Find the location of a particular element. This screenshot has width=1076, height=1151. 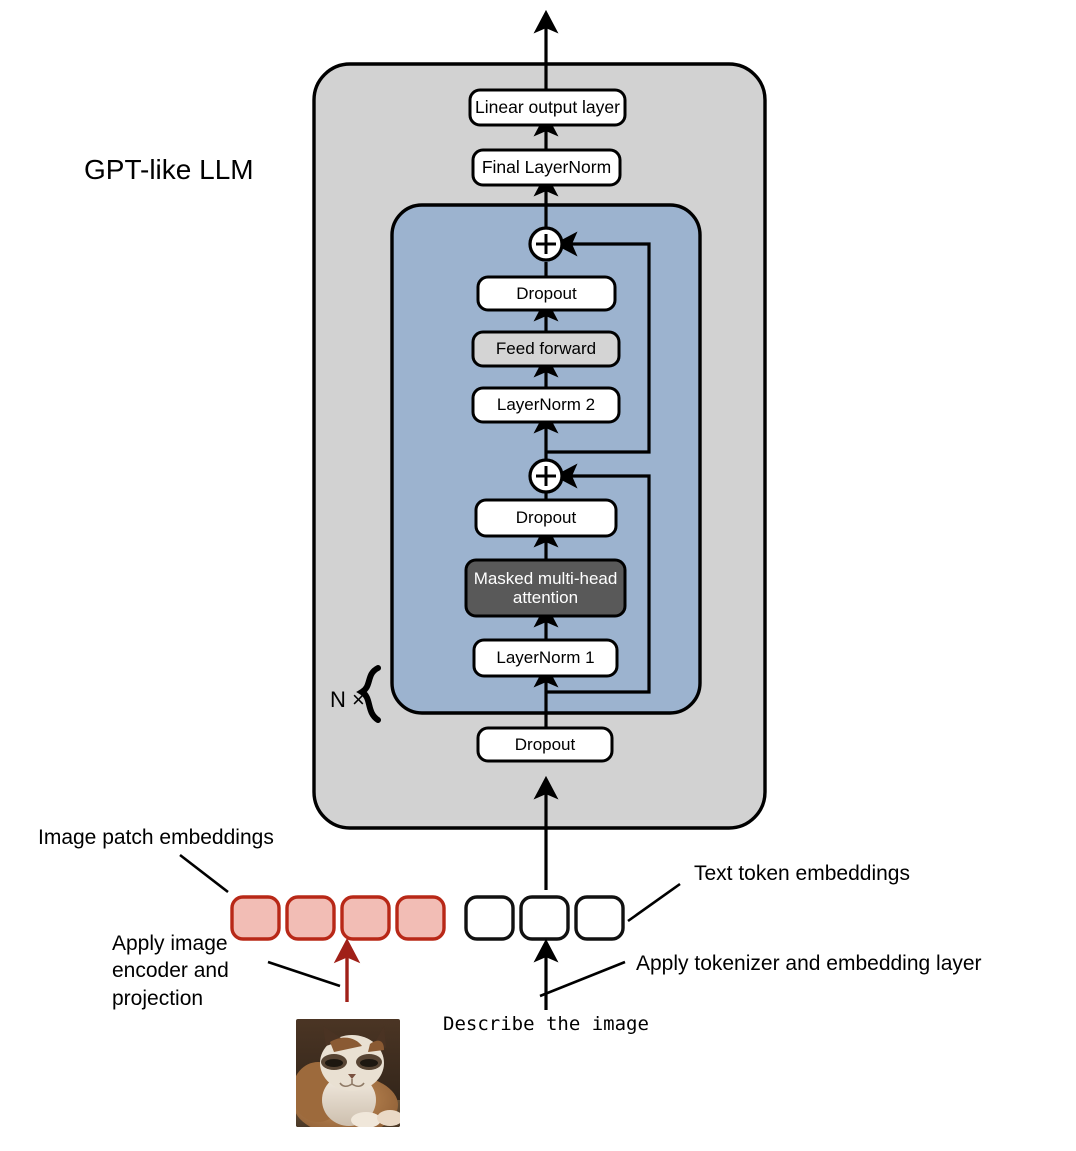

linear-output-layer-box is located at coordinates (547, 107).